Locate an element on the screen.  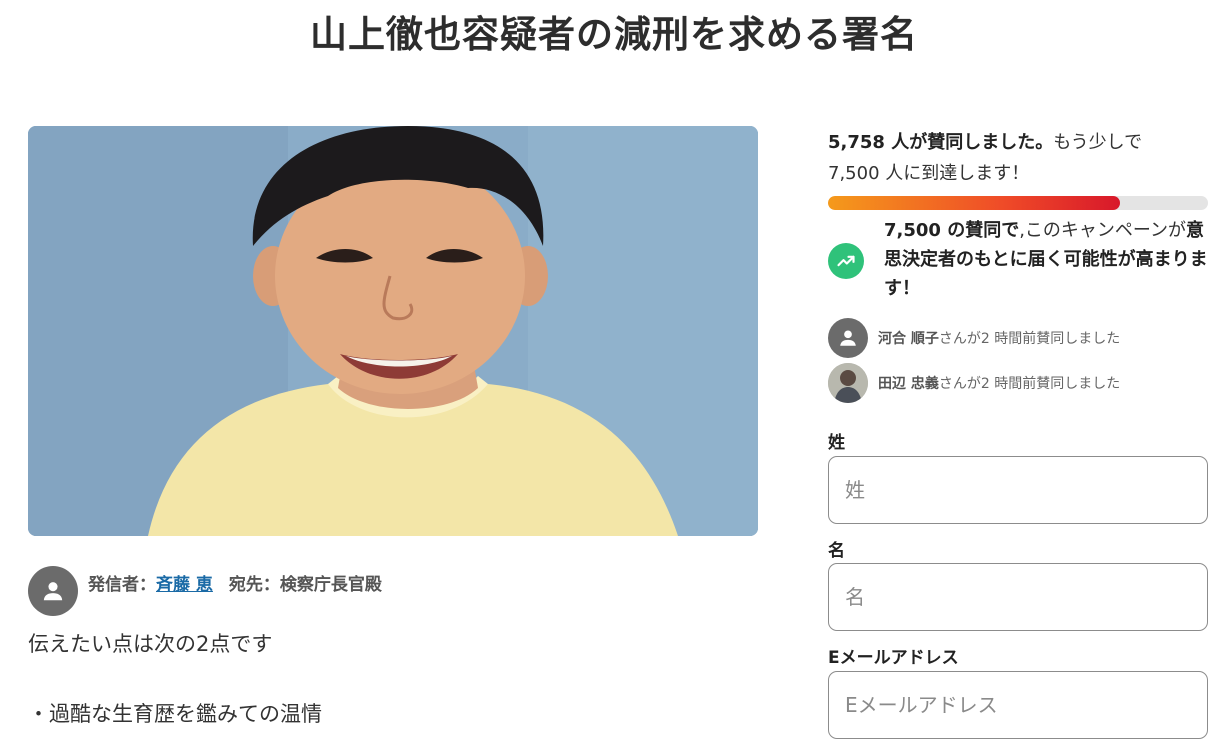
signer-photo is located at coordinates (848, 383).